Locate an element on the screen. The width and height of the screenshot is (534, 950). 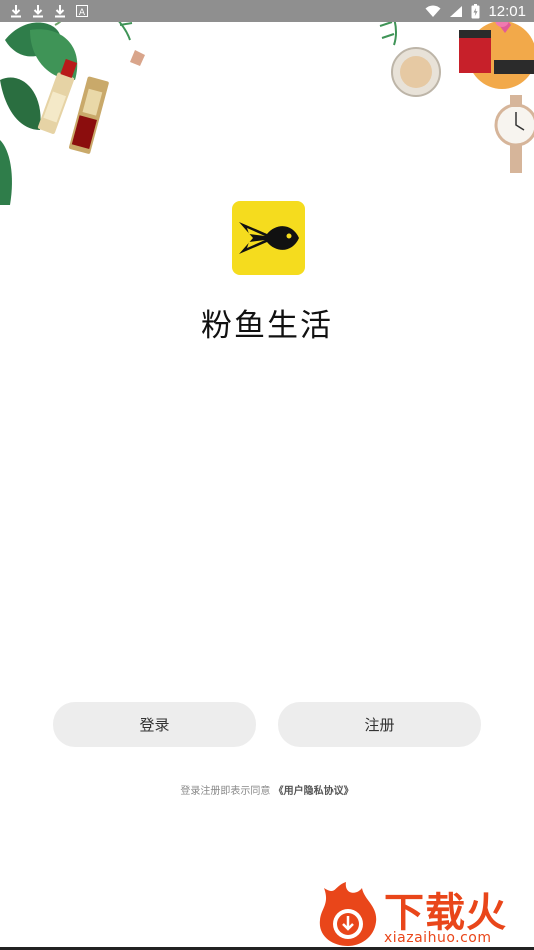
app-name: 粉鱼生活 is located at coordinates (267, 326).